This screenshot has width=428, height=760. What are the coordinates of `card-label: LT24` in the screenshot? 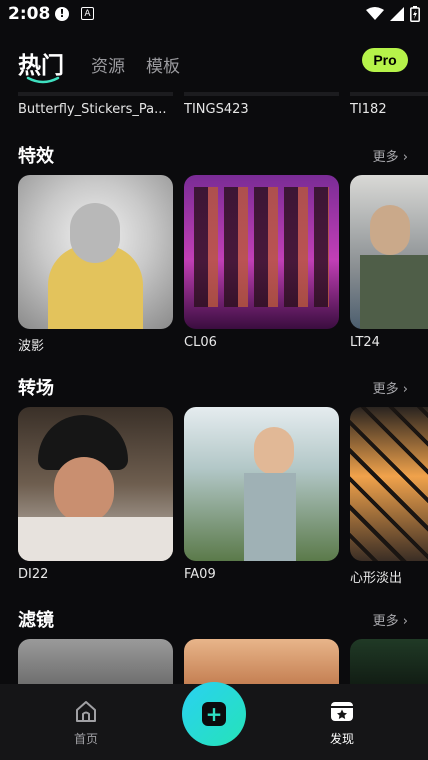 It's located at (365, 342).